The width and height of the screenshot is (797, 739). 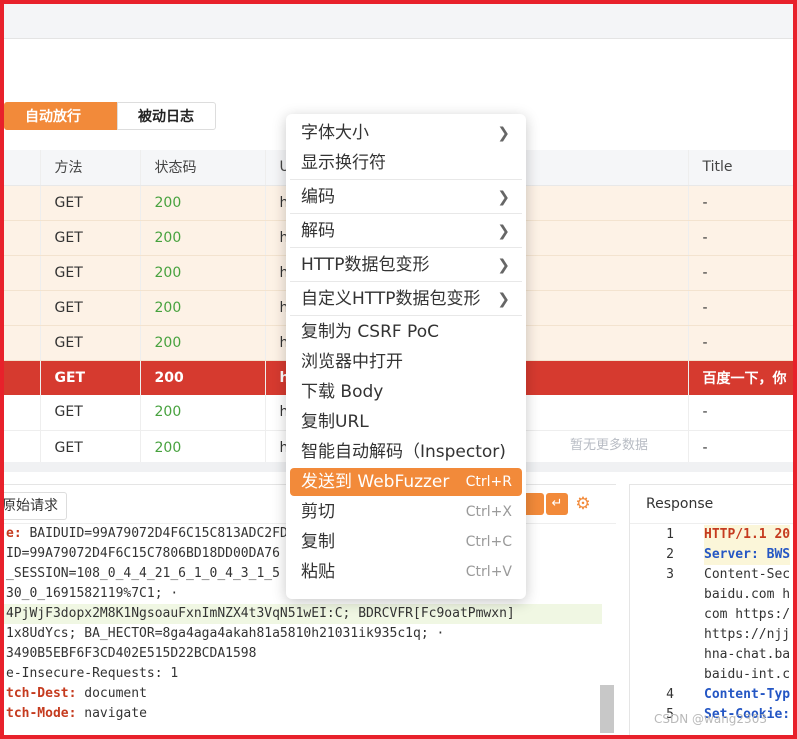 I want to click on line-number: 3, so click(x=670, y=574).